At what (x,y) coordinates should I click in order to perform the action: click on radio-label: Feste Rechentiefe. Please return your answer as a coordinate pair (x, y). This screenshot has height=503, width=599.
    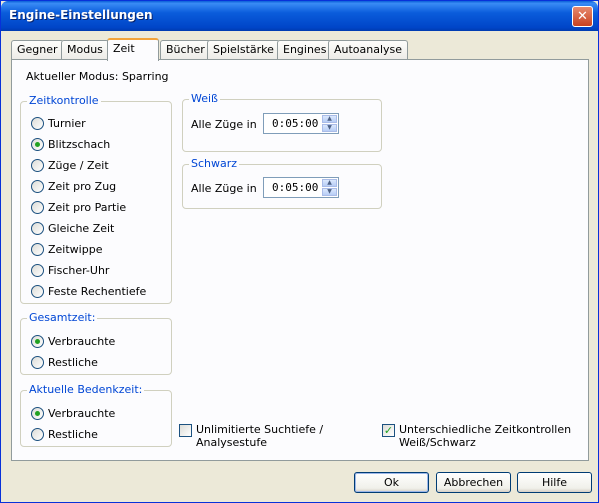
    Looking at the image, I should click on (97, 291).